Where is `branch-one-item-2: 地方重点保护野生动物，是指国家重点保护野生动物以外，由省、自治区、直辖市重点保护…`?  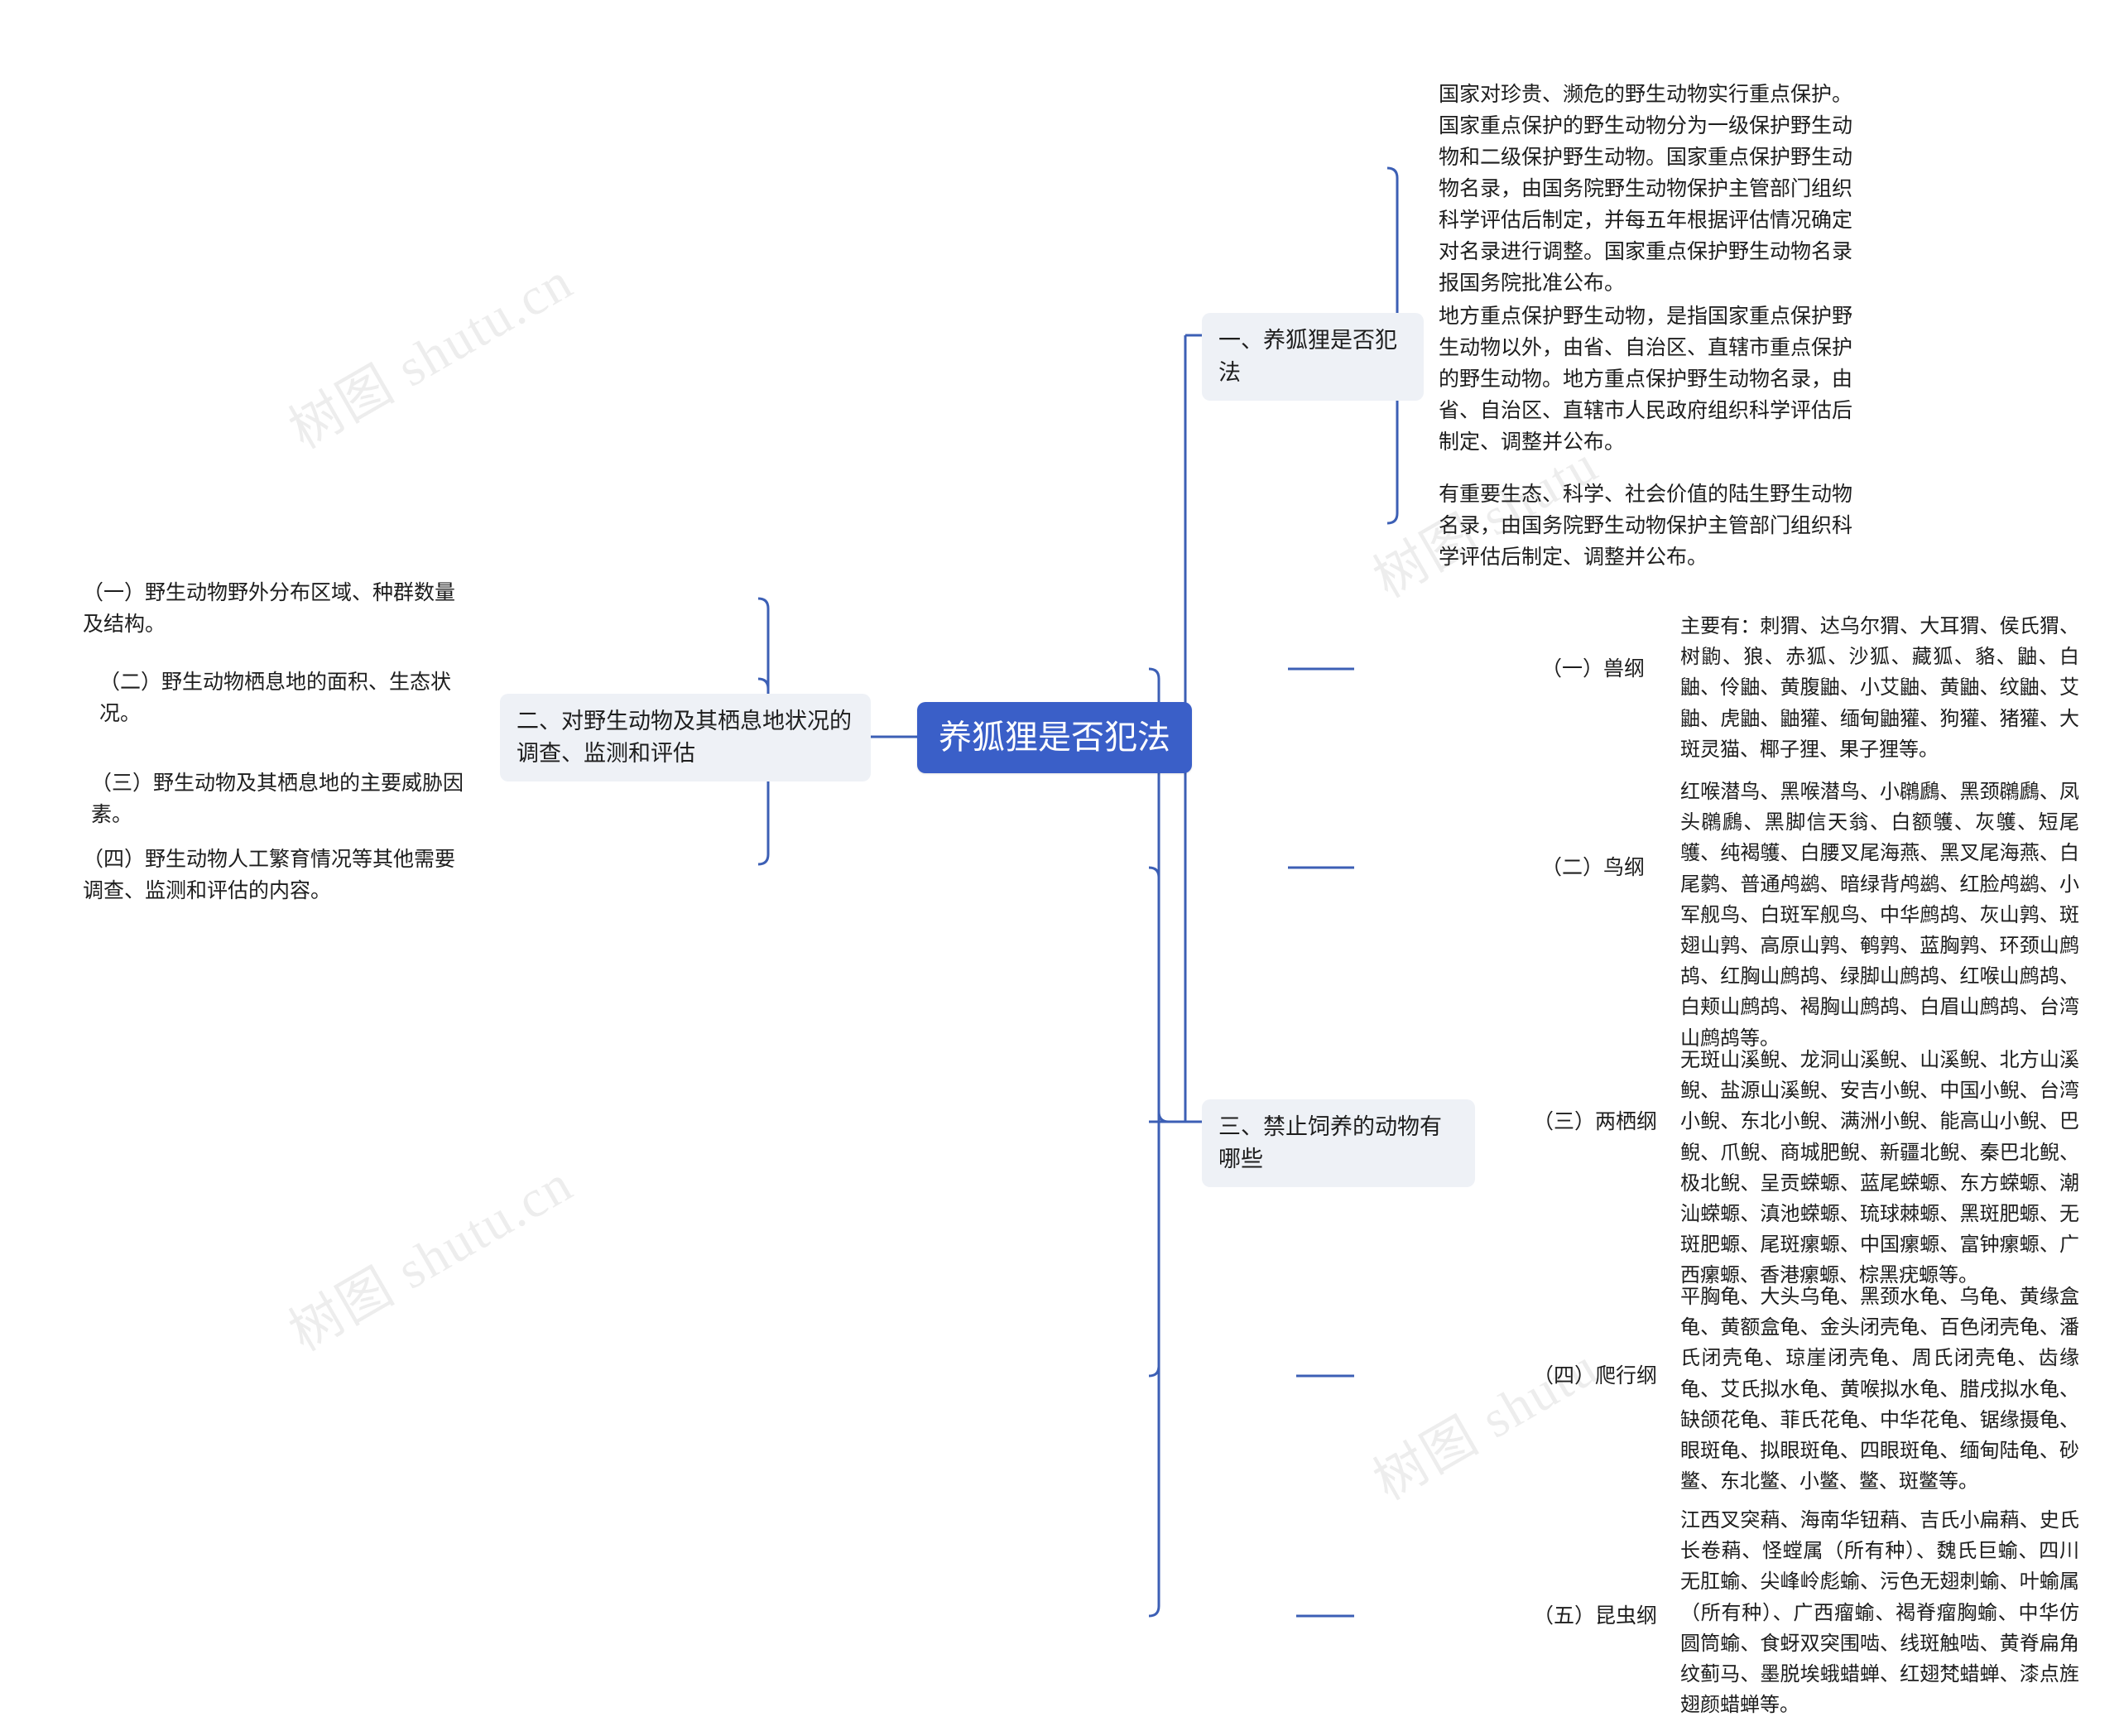 branch-one-item-2: 地方重点保护野生动物，是指国家重点保护野生动物以外，由省、自治区、直辖市重点保护… is located at coordinates (1645, 380).